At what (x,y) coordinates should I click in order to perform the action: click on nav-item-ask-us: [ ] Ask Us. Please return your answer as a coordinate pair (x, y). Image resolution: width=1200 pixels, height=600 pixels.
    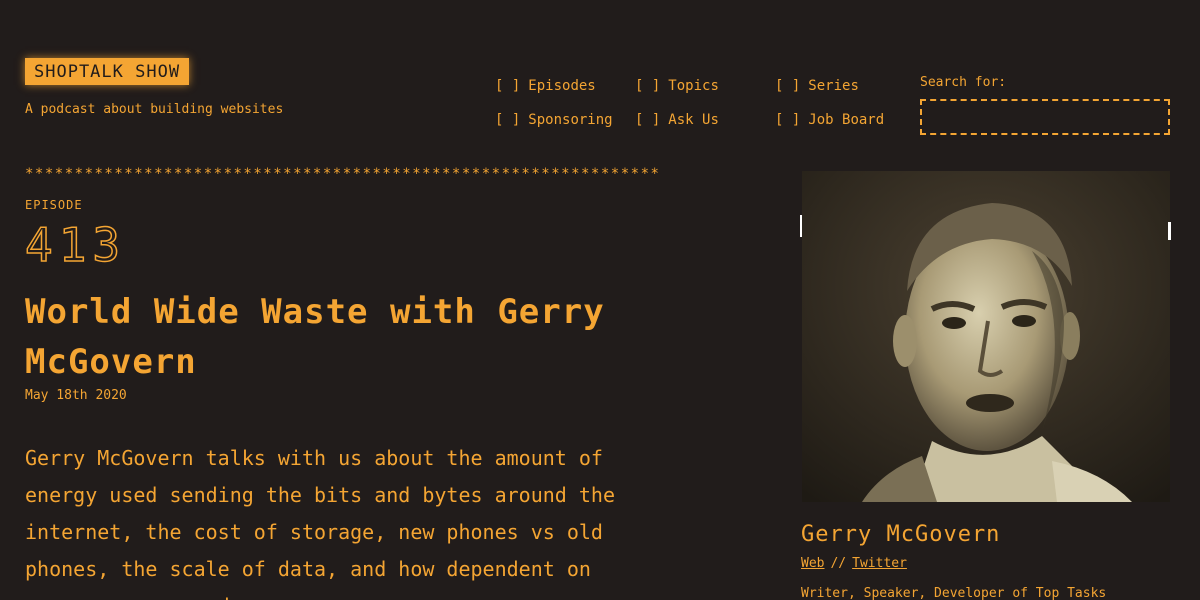
    Looking at the image, I should click on (705, 120).